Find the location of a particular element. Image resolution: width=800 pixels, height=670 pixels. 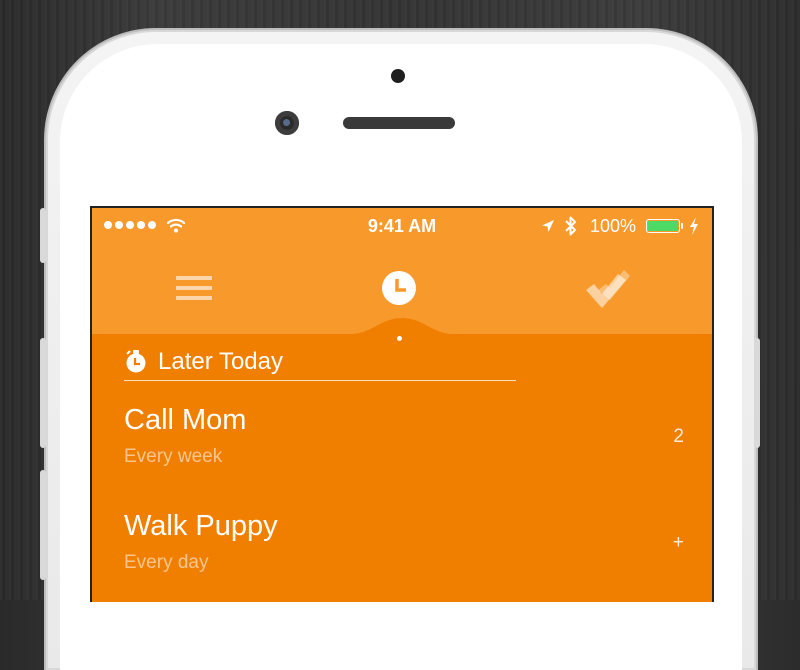

battery-percent: 100% is located at coordinates (613, 226).